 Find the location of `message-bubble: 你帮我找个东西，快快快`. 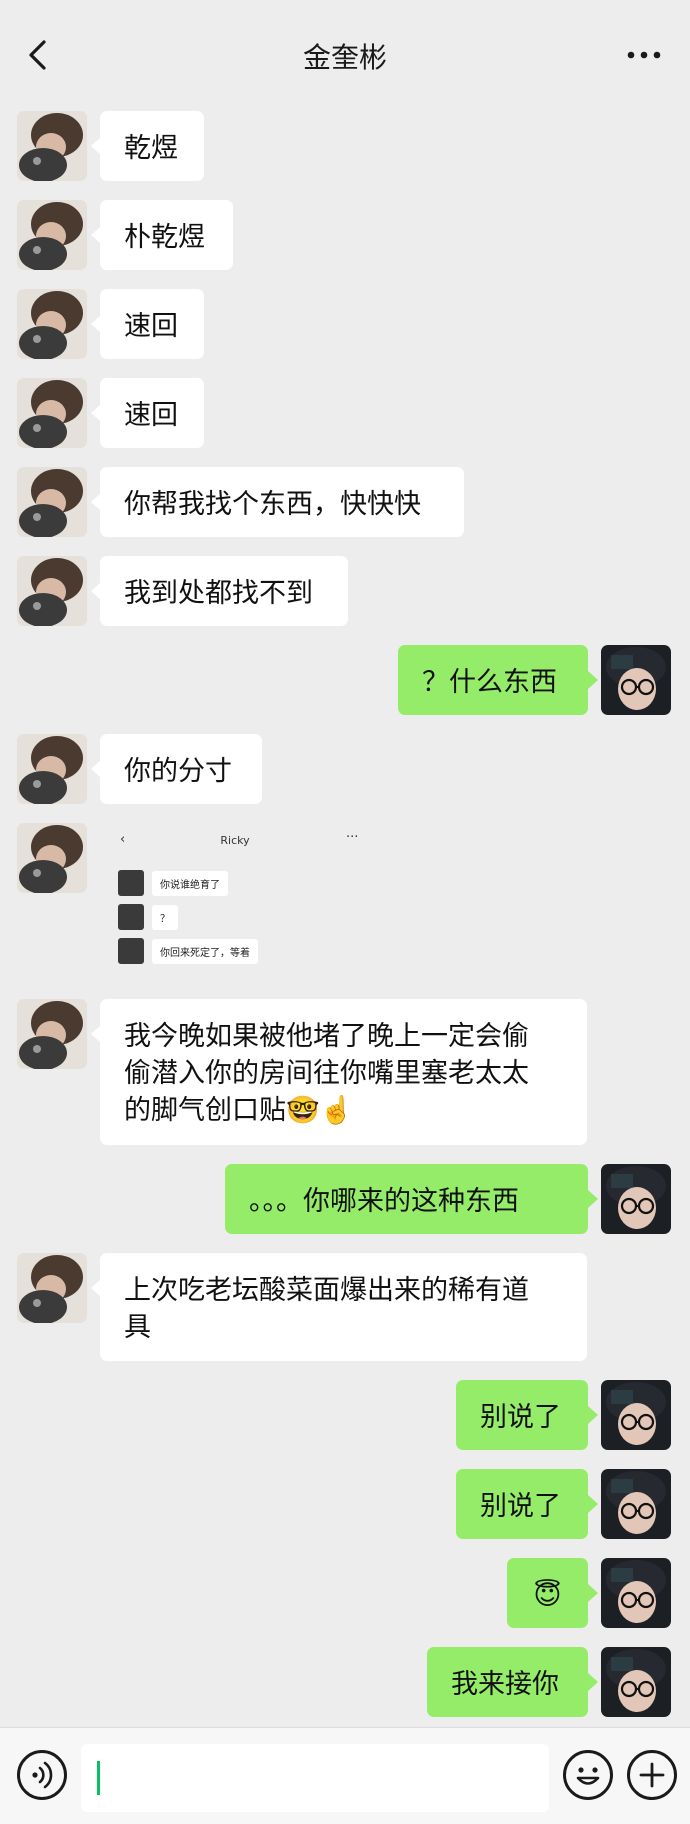

message-bubble: 你帮我找个东西，快快快 is located at coordinates (282, 502).